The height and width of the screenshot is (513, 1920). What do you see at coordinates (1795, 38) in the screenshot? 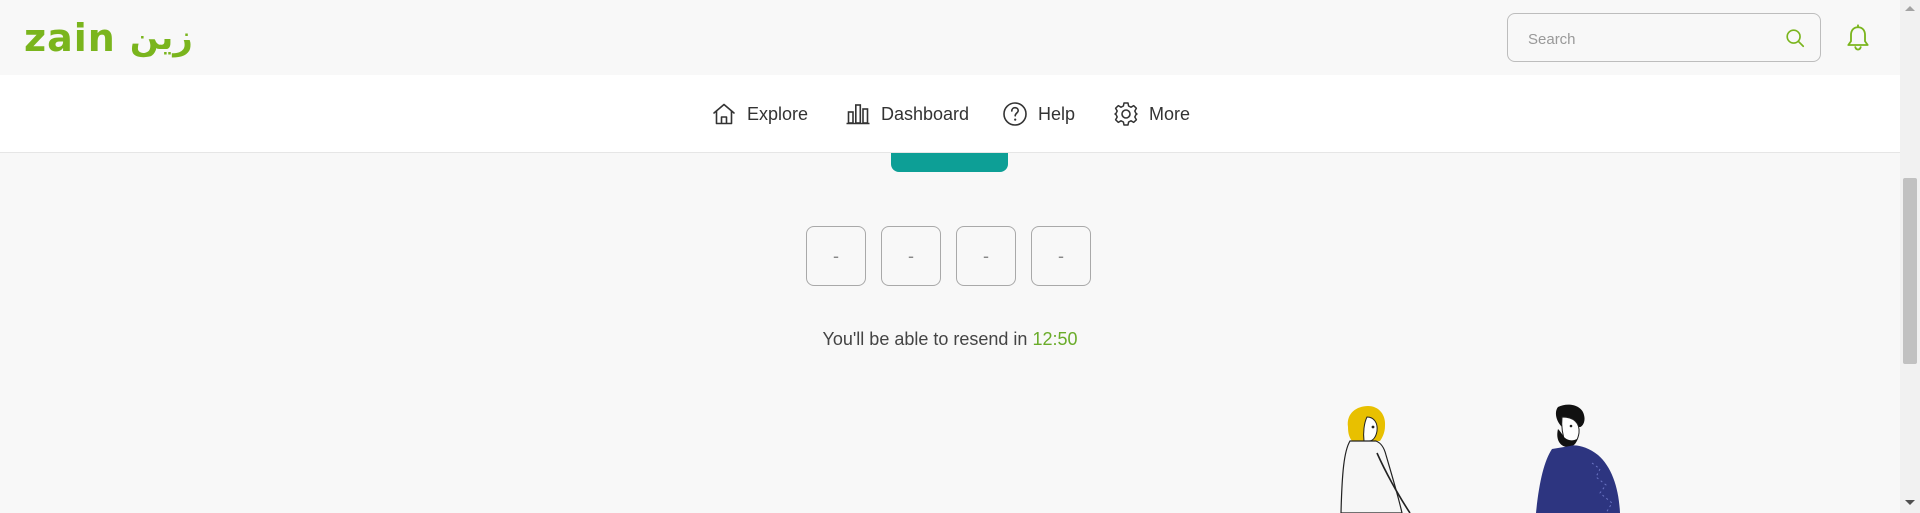
I see `search-icon` at bounding box center [1795, 38].